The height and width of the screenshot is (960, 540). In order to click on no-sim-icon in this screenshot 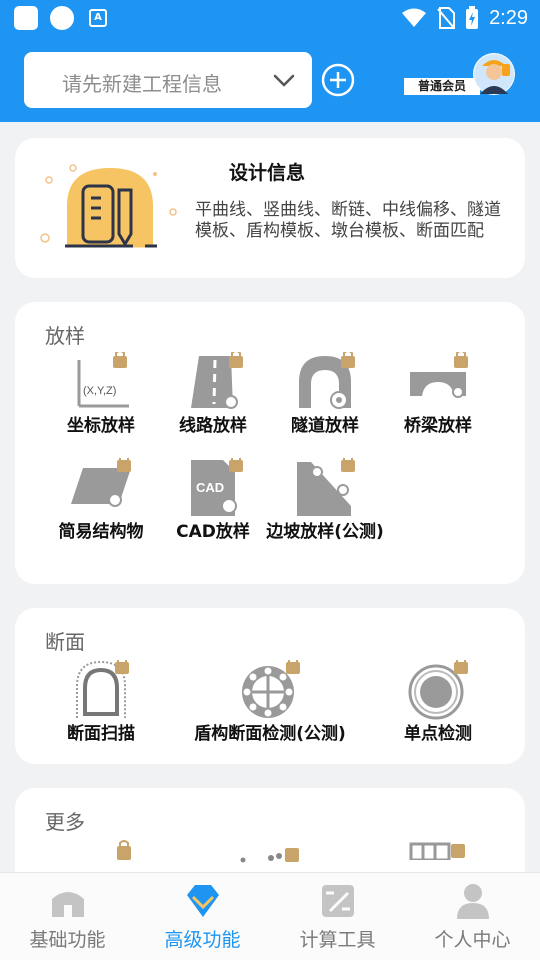, I will do `click(446, 18)`.